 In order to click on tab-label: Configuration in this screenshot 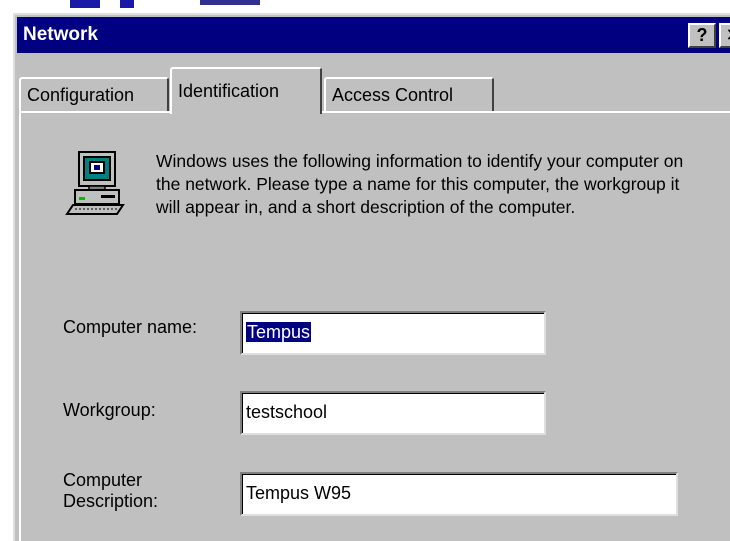, I will do `click(81, 95)`.